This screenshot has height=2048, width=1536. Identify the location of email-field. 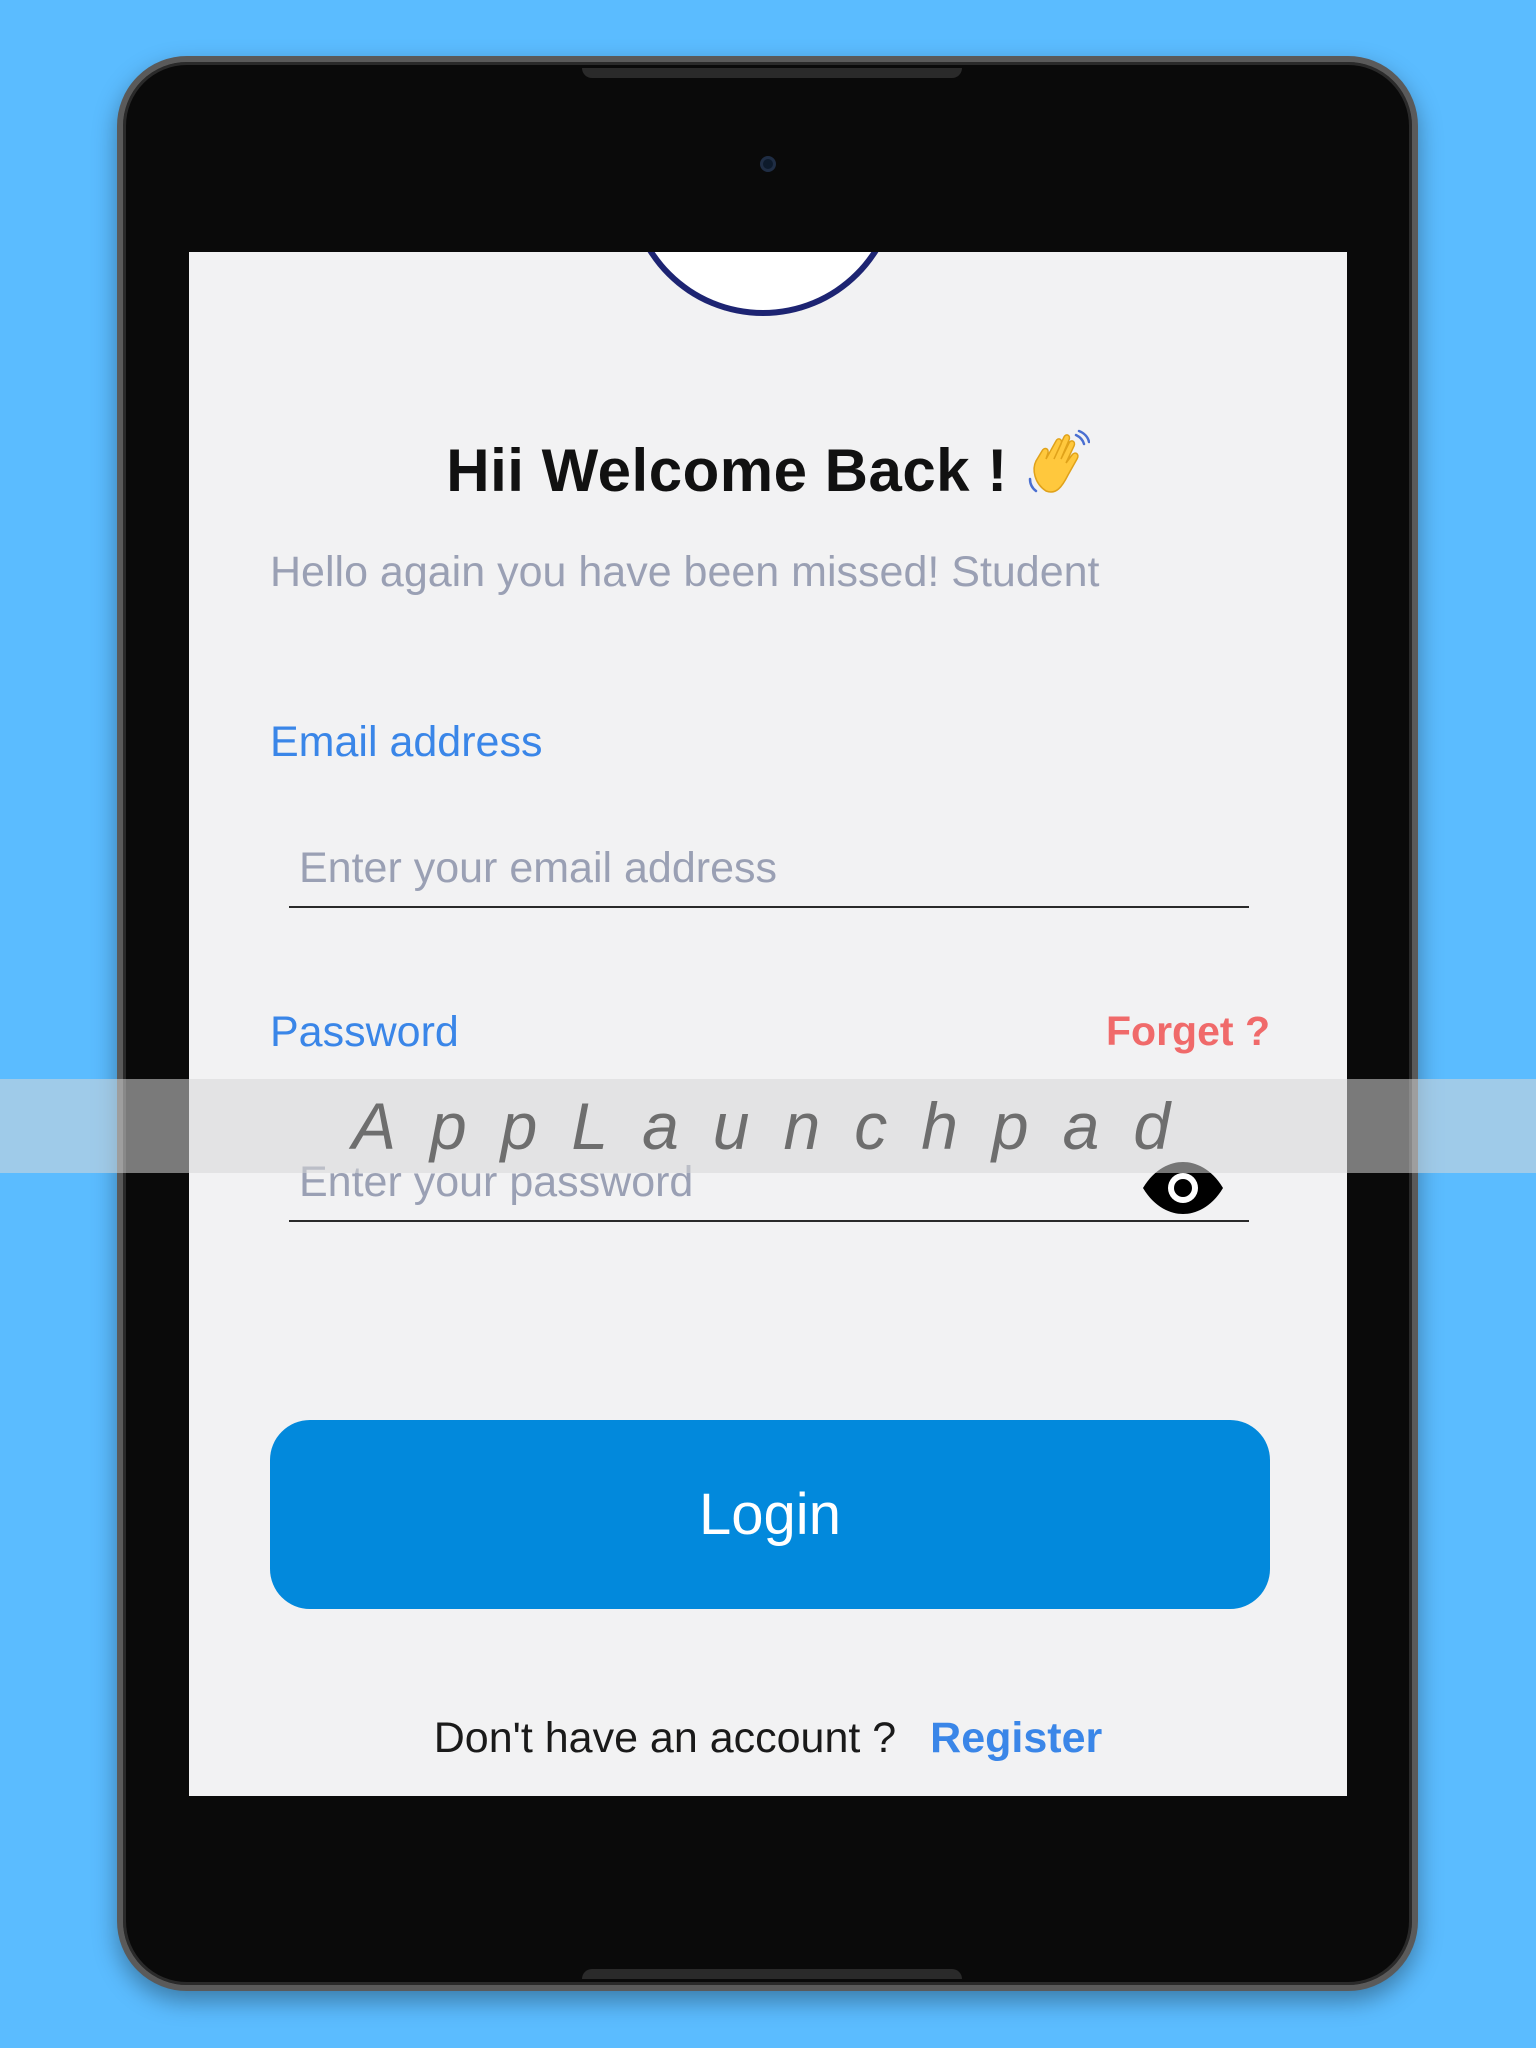
(769, 868).